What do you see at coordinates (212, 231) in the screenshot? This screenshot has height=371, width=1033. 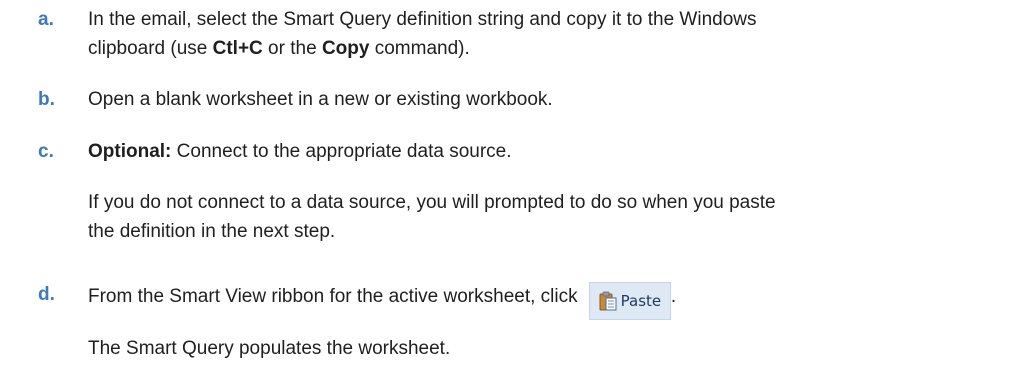 I see `step-c-note-line2: the definition in the next step.` at bounding box center [212, 231].